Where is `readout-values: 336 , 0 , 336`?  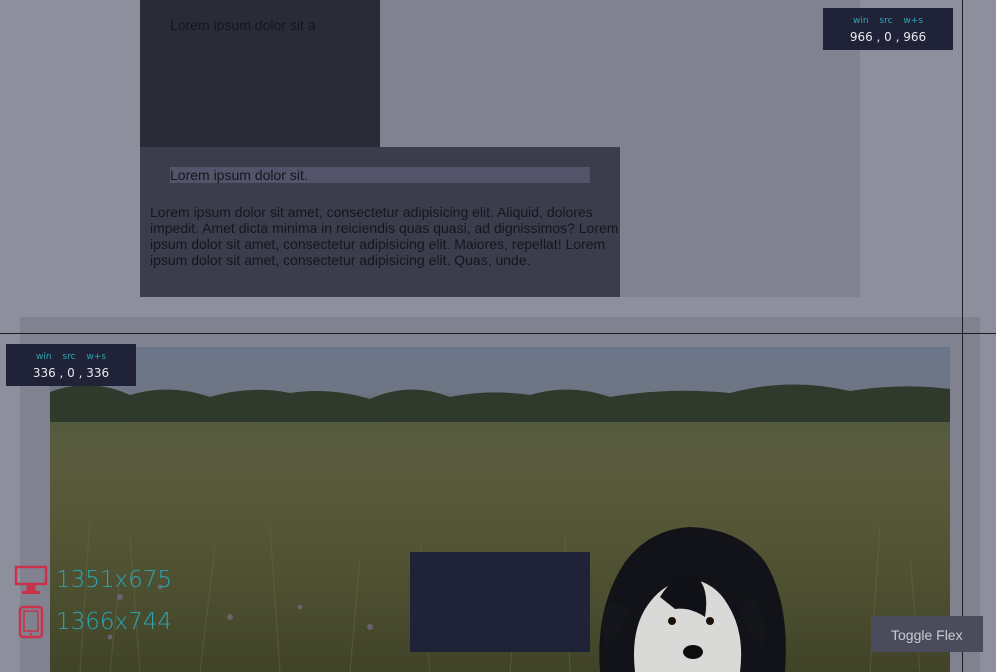
readout-values: 336 , 0 , 336 is located at coordinates (71, 373).